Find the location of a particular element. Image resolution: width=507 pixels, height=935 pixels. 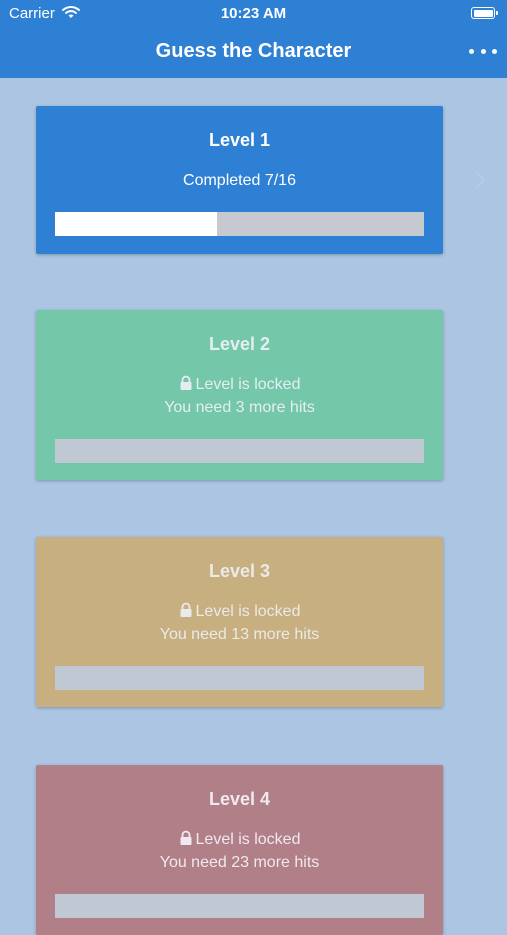

status-bar: Carrier 10:23 AM is located at coordinates (253, 14).